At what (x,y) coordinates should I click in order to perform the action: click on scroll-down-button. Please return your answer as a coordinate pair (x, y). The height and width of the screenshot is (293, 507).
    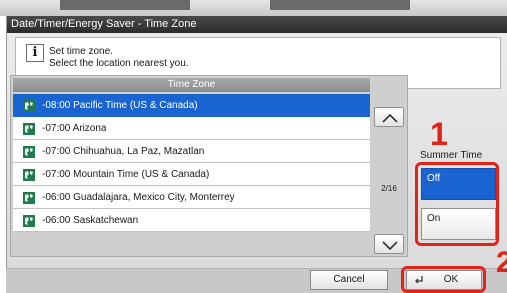
    Looking at the image, I should click on (389, 244).